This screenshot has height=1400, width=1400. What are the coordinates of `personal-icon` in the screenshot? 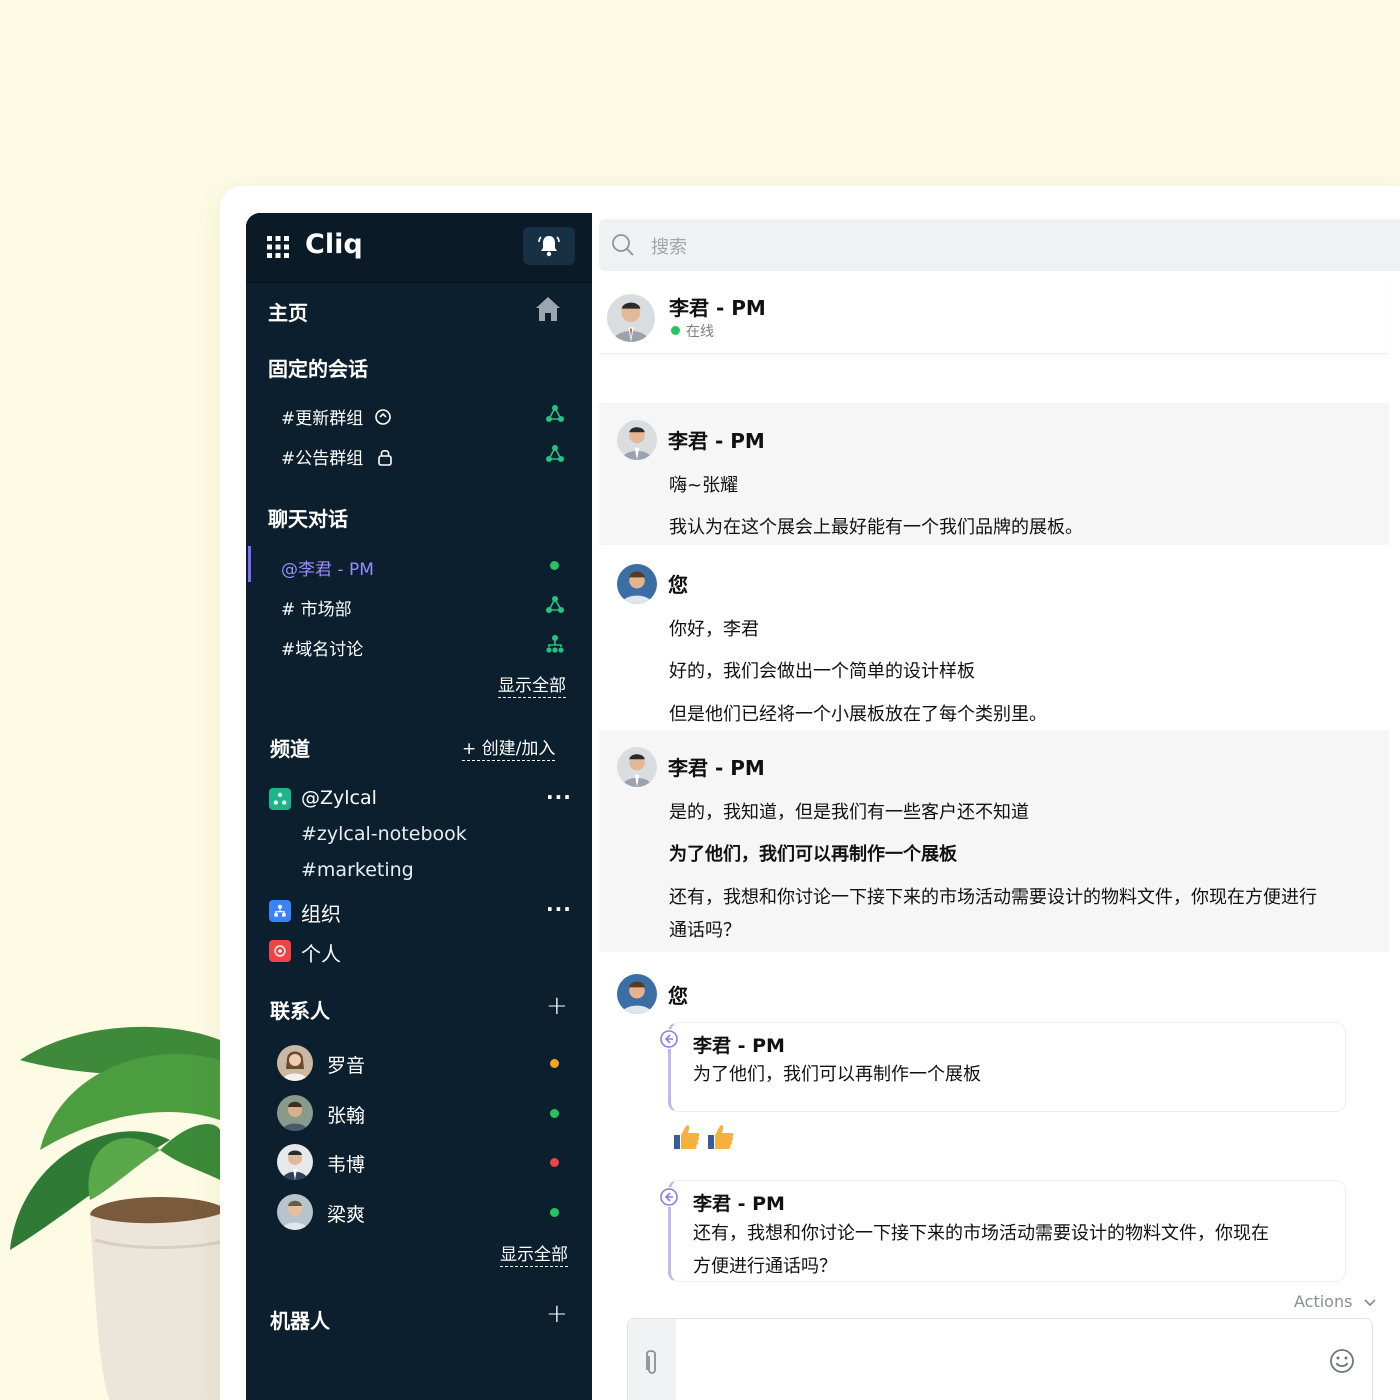 It's located at (280, 951).